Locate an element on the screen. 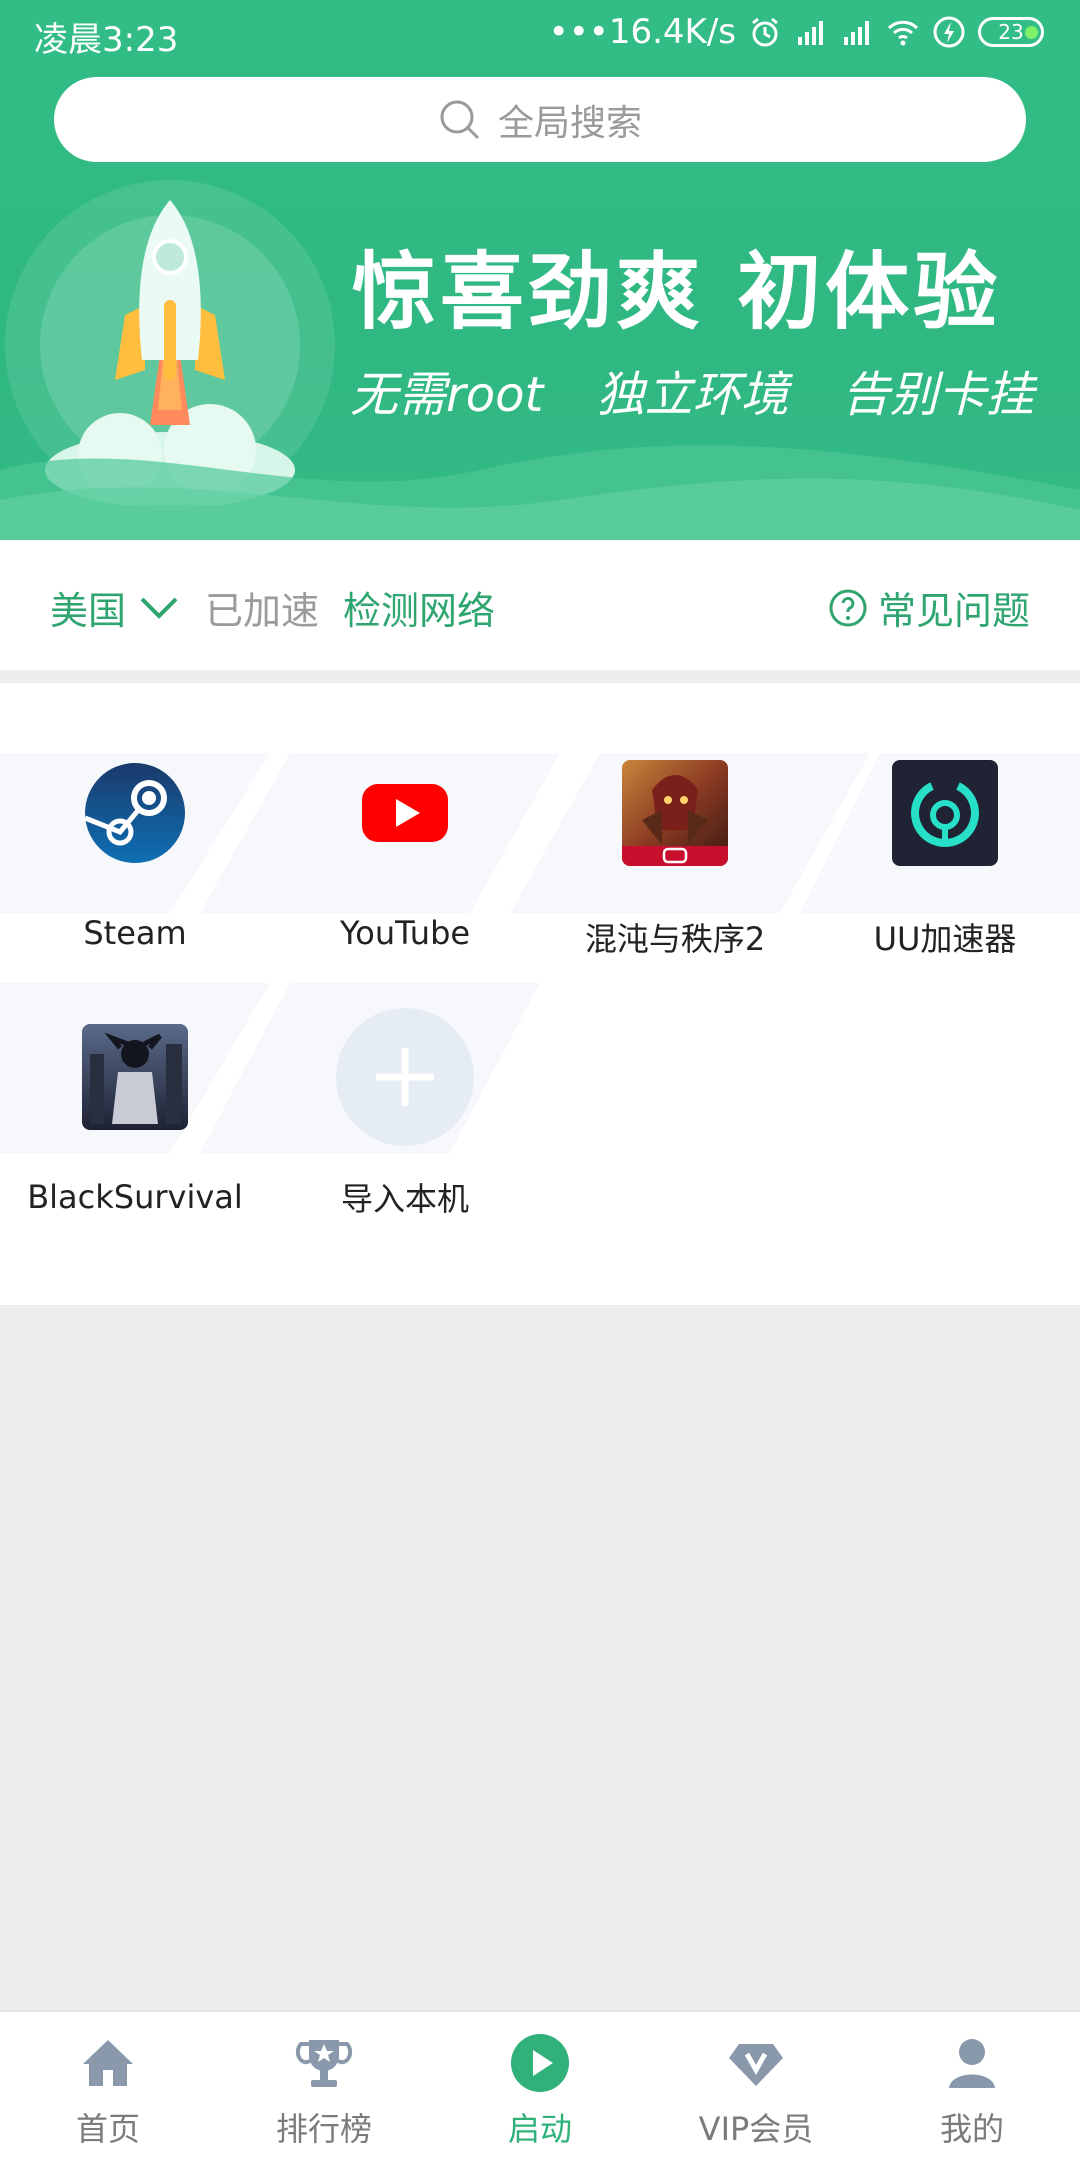 This screenshot has width=1080, height=2160. banner-subtitle-1: 无需root is located at coordinates (447, 395).